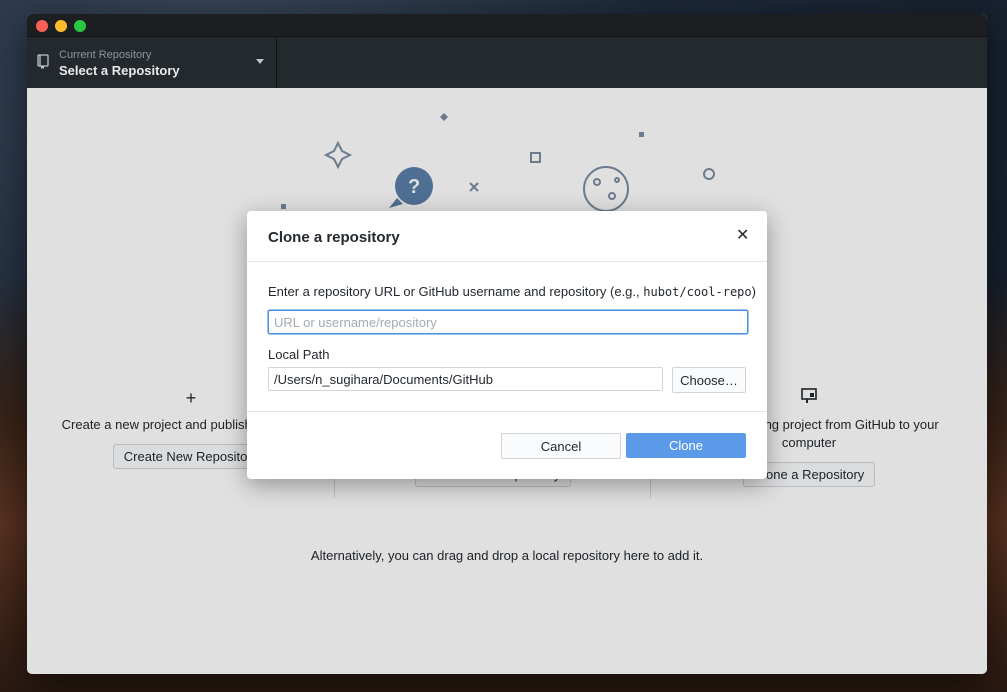  I want to click on dialog-header: Clone a repository ✕, so click(507, 236).